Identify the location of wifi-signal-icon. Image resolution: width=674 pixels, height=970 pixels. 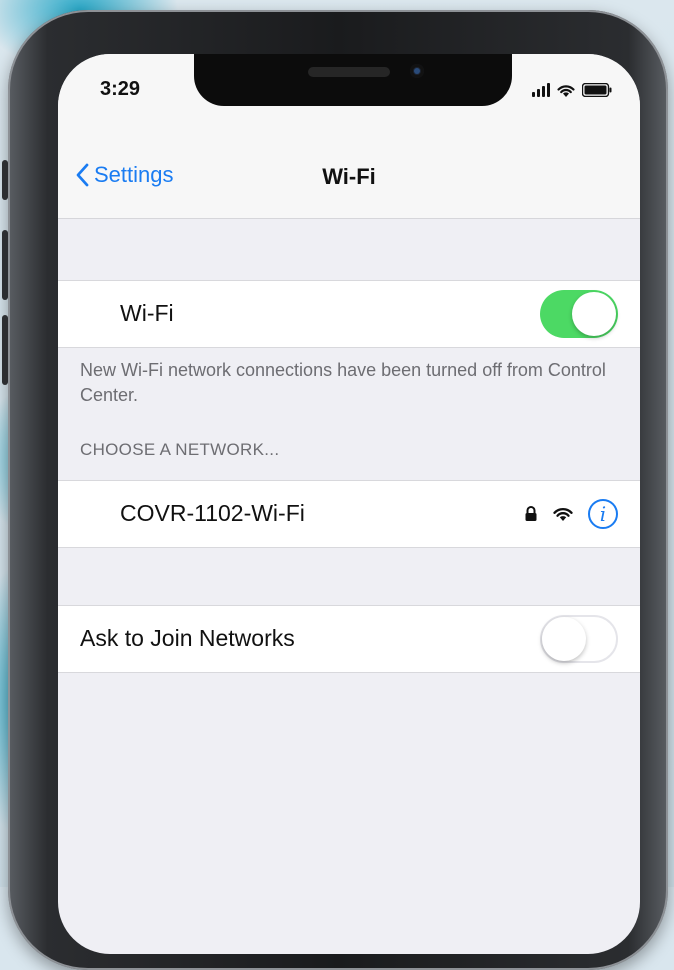
(563, 514).